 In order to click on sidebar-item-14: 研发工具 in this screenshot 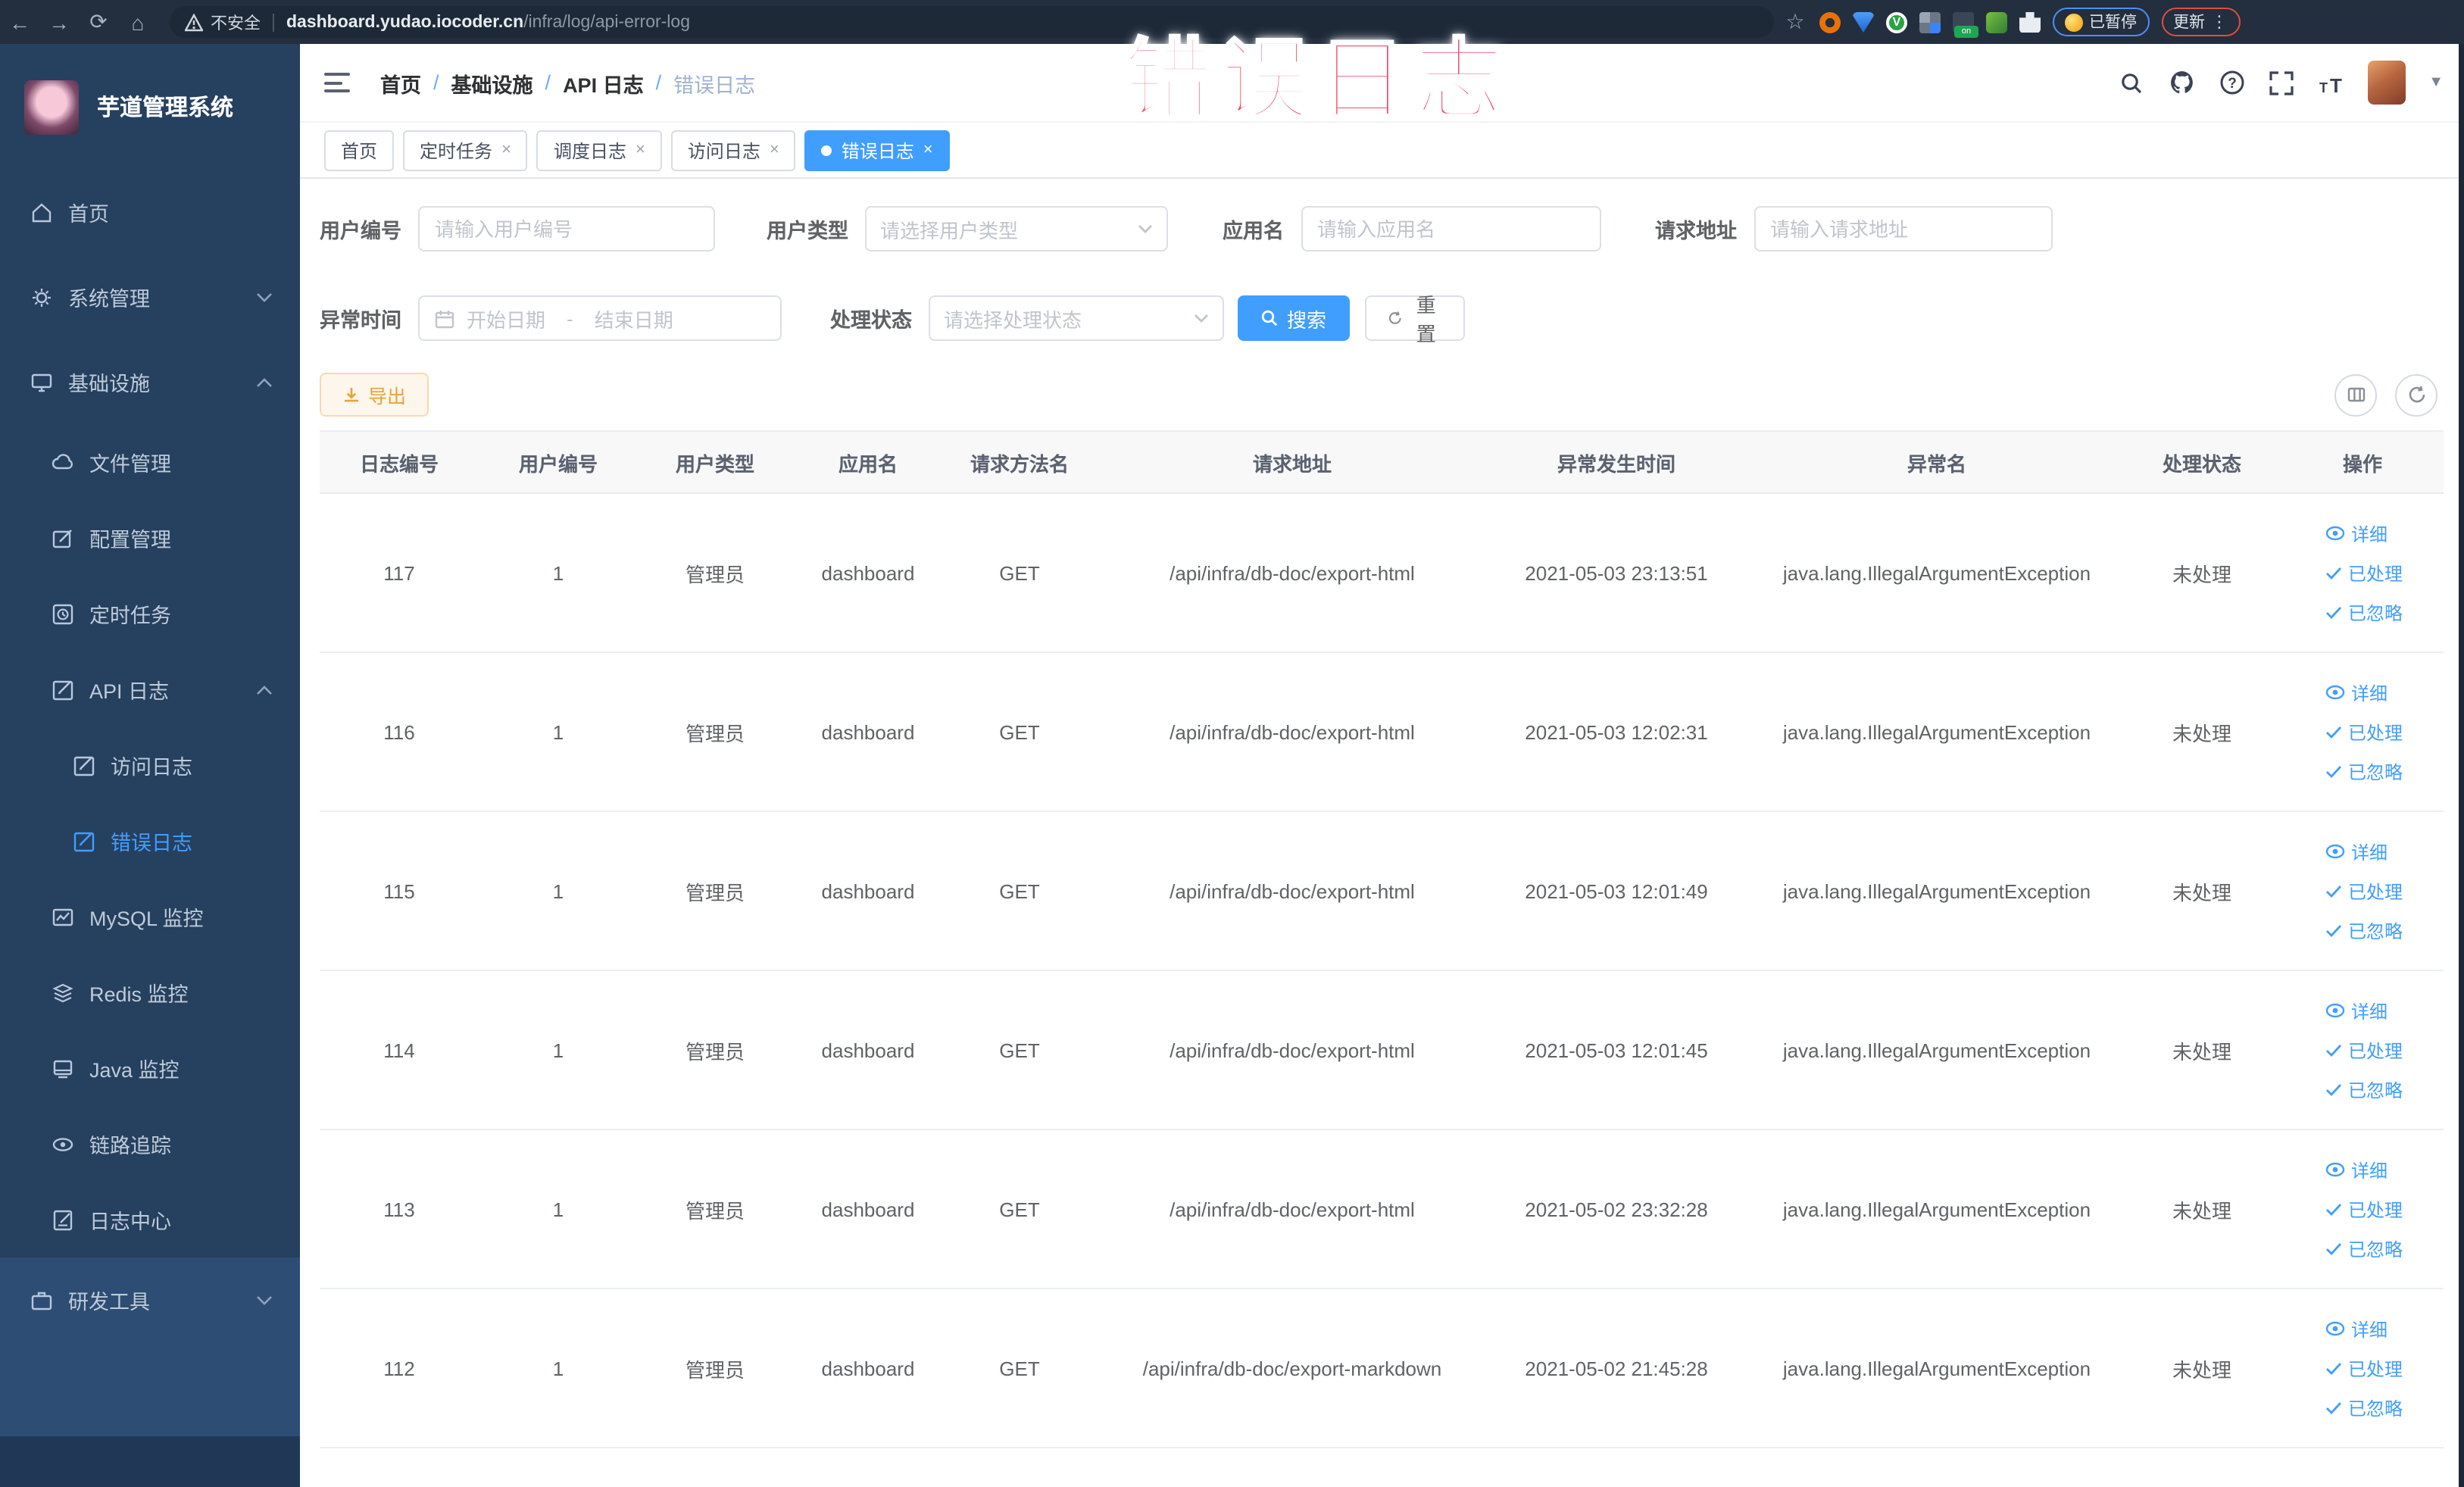, I will do `click(150, 1299)`.